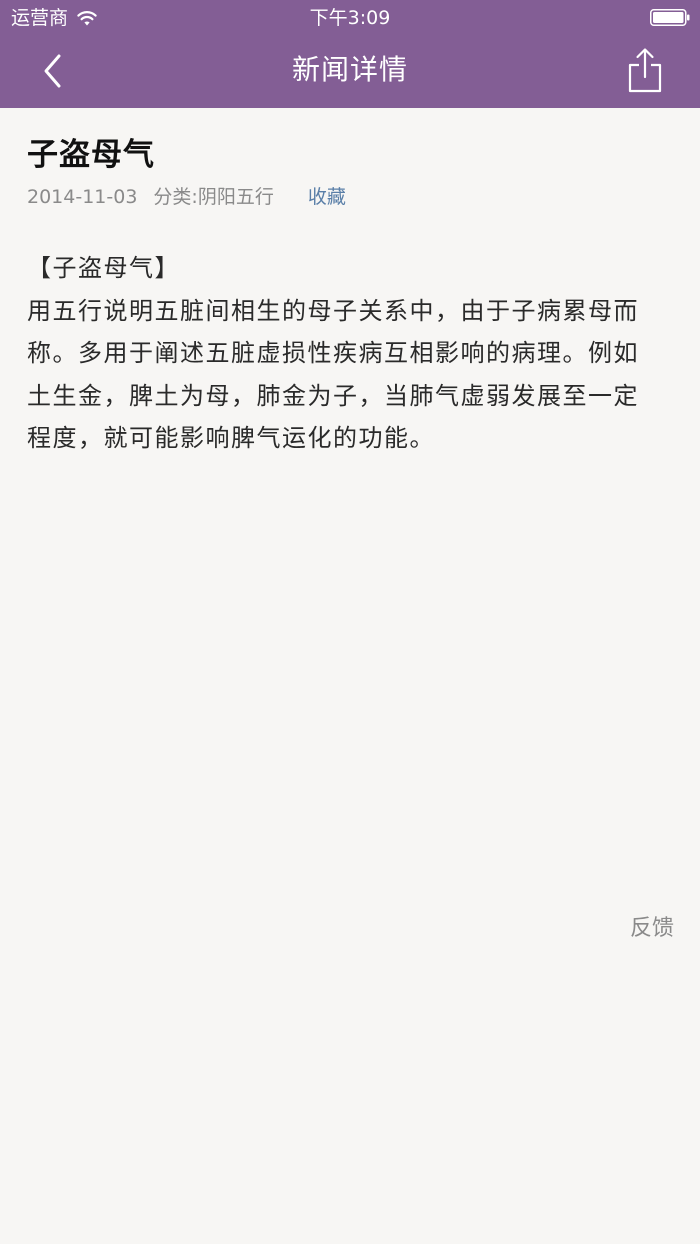 Image resolution: width=700 pixels, height=1244 pixels. What do you see at coordinates (213, 197) in the screenshot?
I see `article-category: 分类:阴阳五行` at bounding box center [213, 197].